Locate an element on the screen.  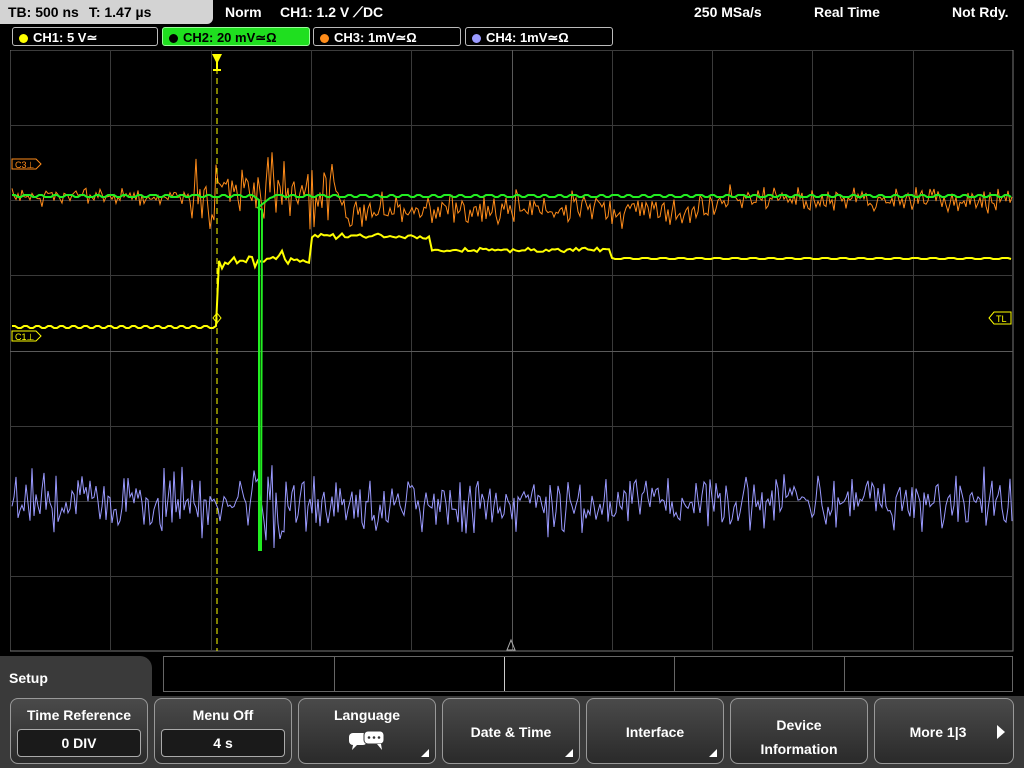
acquisition-status: Not Rdy. is located at coordinates (980, 12).